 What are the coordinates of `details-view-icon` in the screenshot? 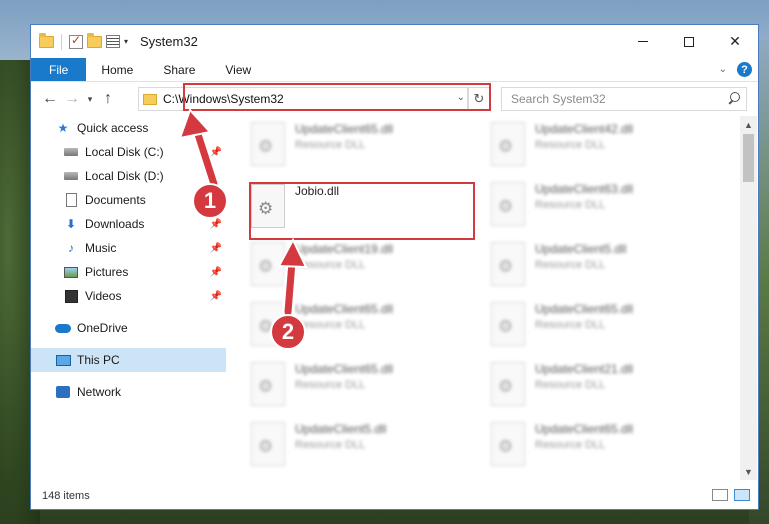 It's located at (720, 495).